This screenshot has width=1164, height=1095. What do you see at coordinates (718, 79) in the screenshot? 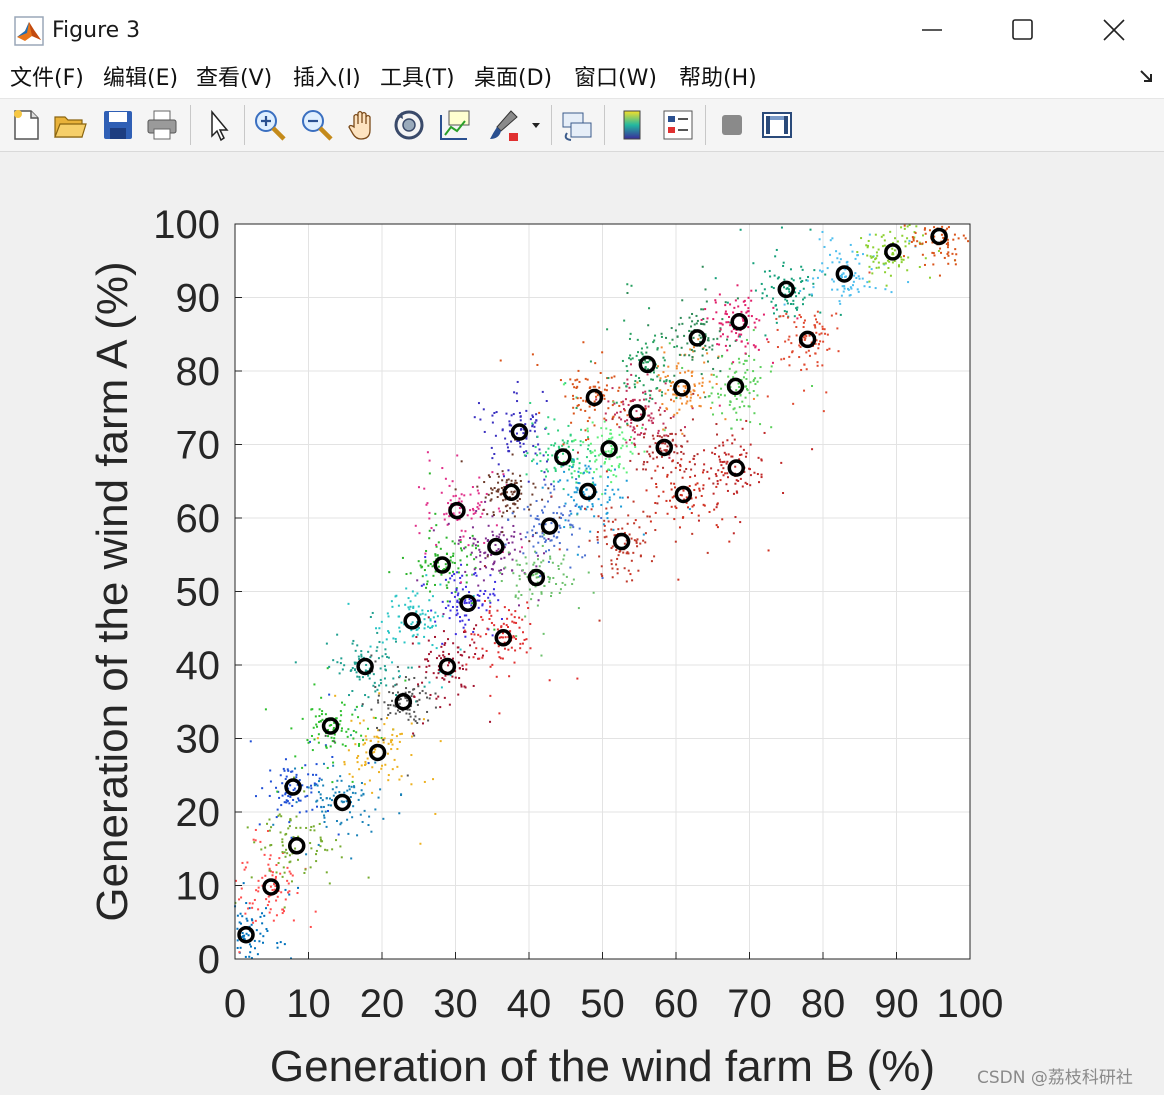
I see `menu-help: 帮助(H)` at bounding box center [718, 79].